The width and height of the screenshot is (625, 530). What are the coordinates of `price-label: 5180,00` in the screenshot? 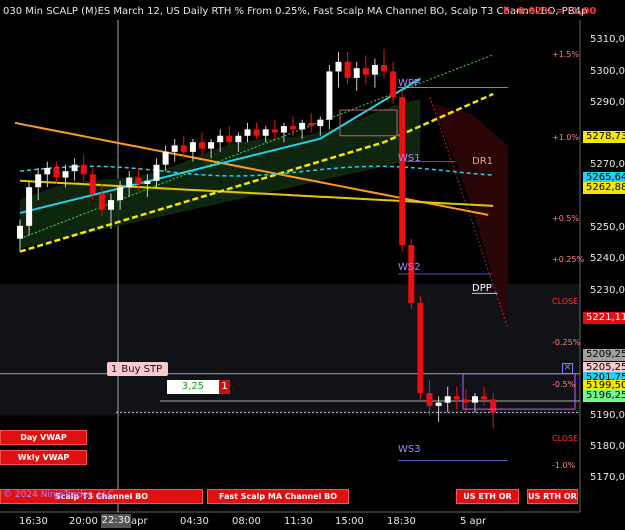 It's located at (607, 446).